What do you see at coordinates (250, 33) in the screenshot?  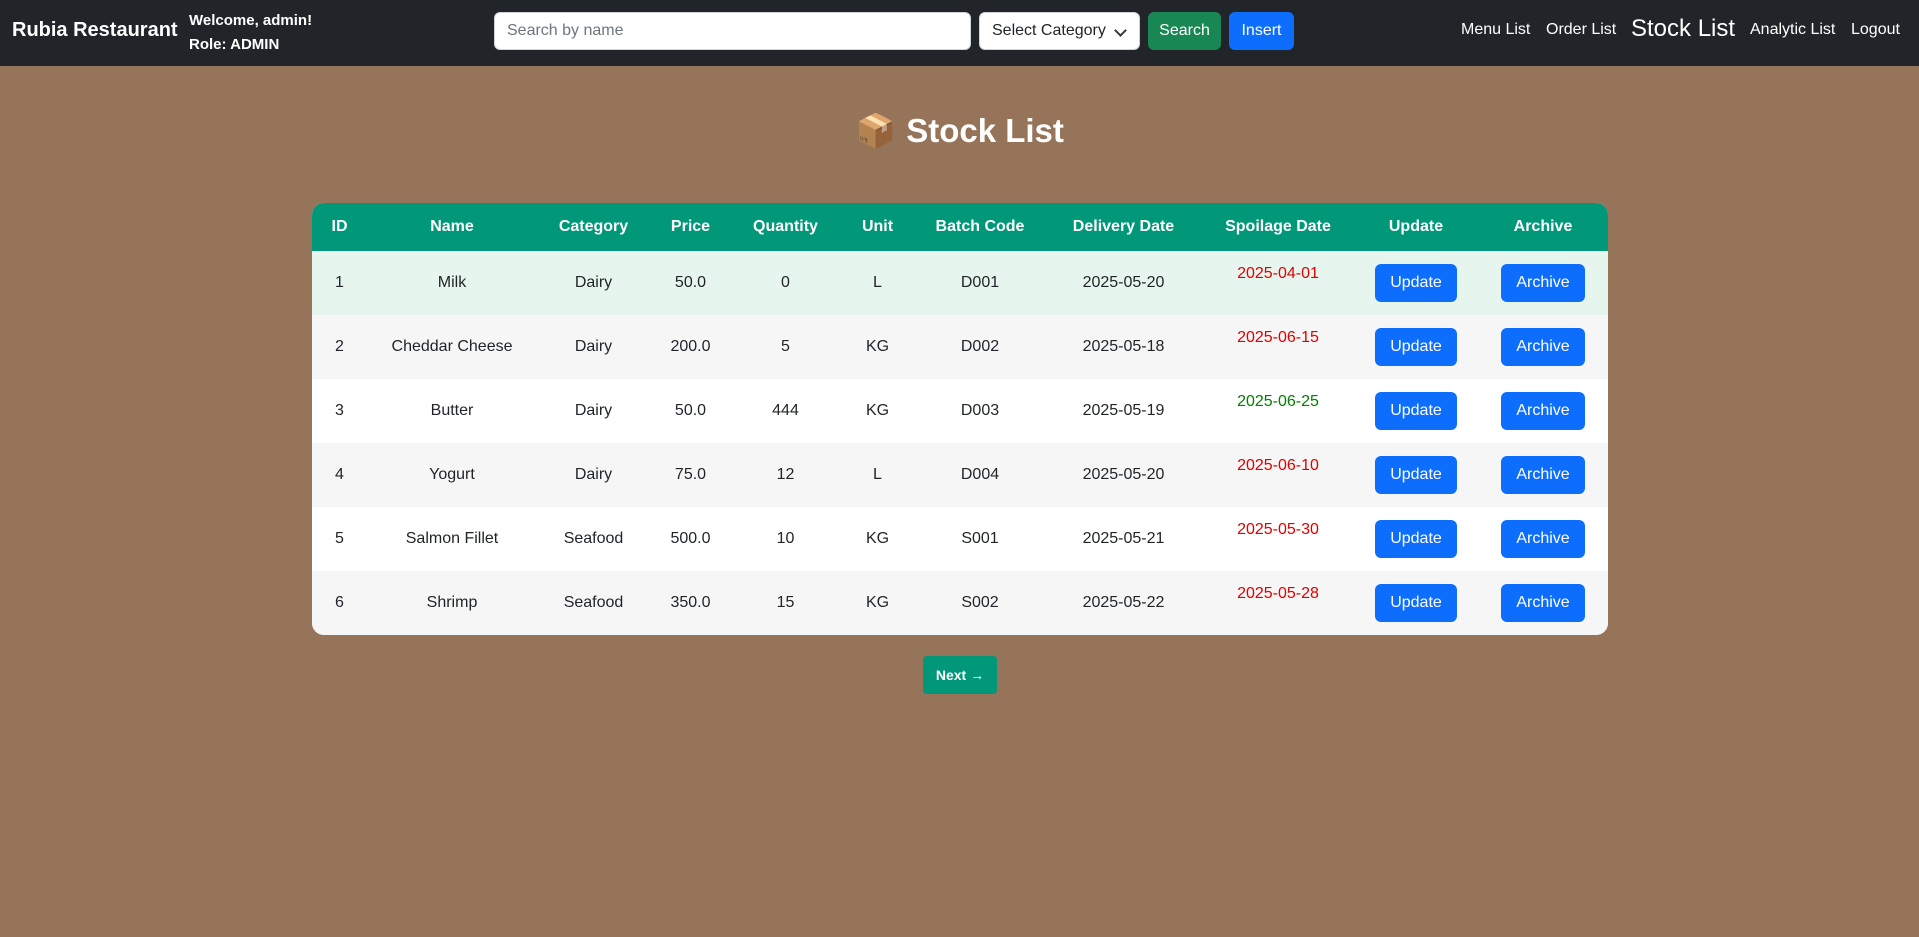 I see `user-info: Welcome, admin! Role: ADMIN` at bounding box center [250, 33].